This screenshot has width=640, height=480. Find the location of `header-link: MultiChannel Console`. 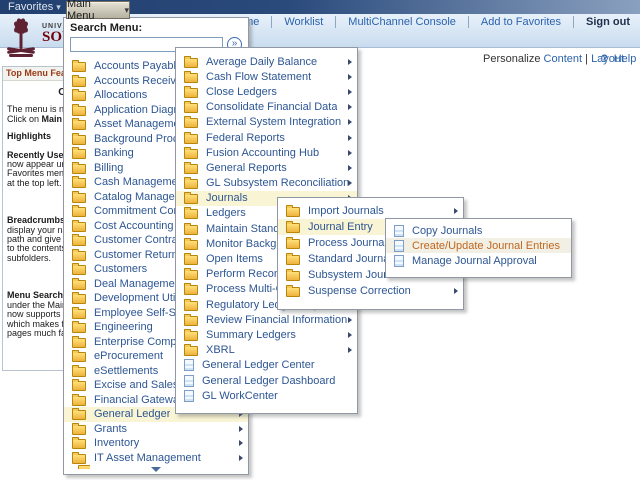

header-link: MultiChannel Console is located at coordinates (401, 22).